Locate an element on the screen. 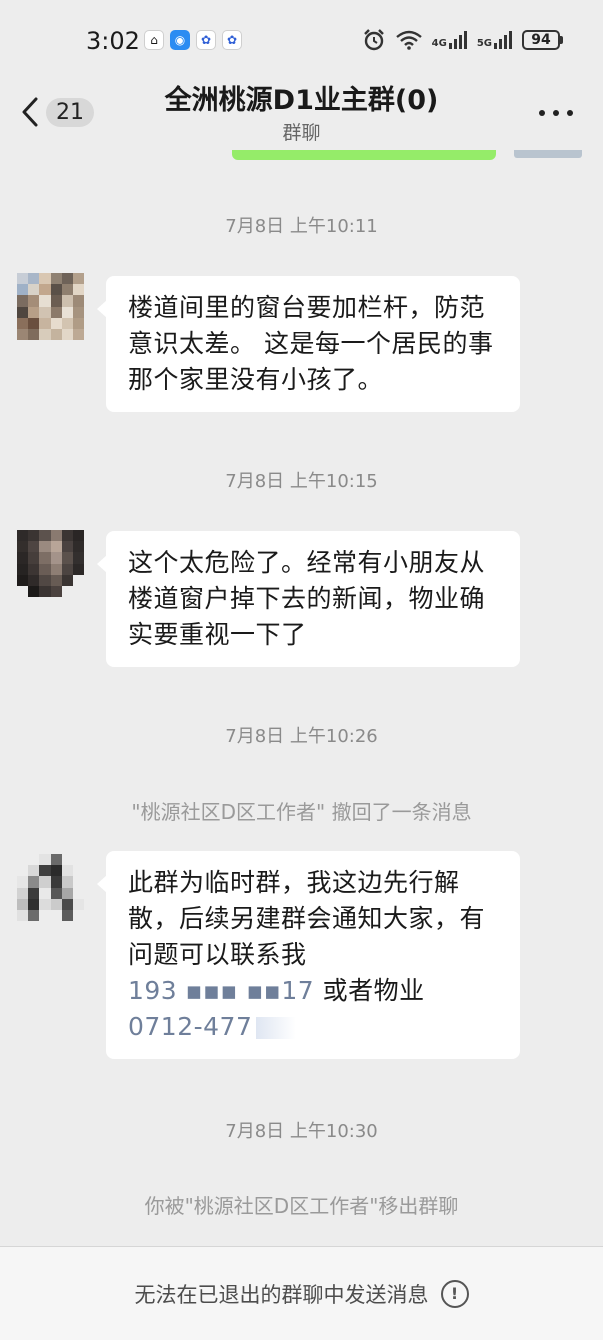  redaction-blur is located at coordinates (276, 1028).